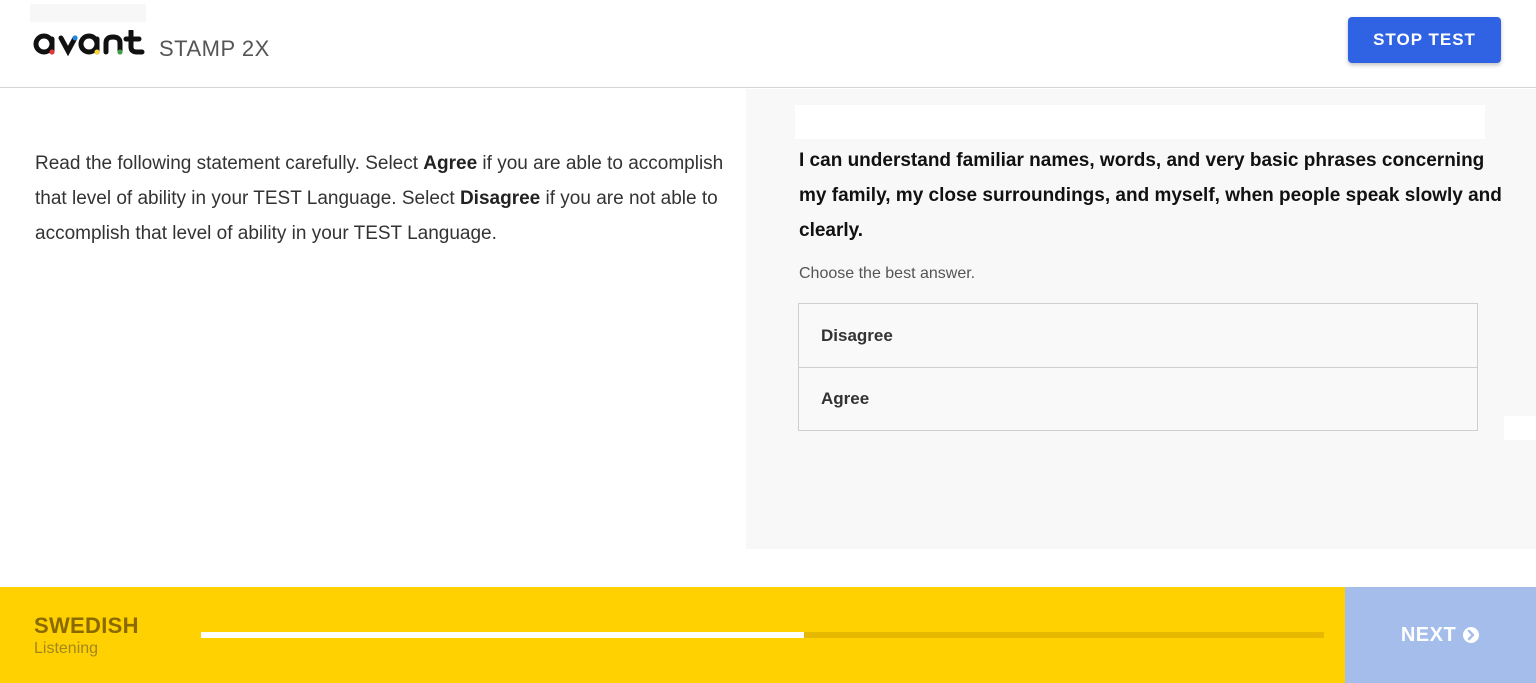 This screenshot has width=1536, height=683. What do you see at coordinates (500, 198) in the screenshot?
I see `disagree-keyword: Disagree` at bounding box center [500, 198].